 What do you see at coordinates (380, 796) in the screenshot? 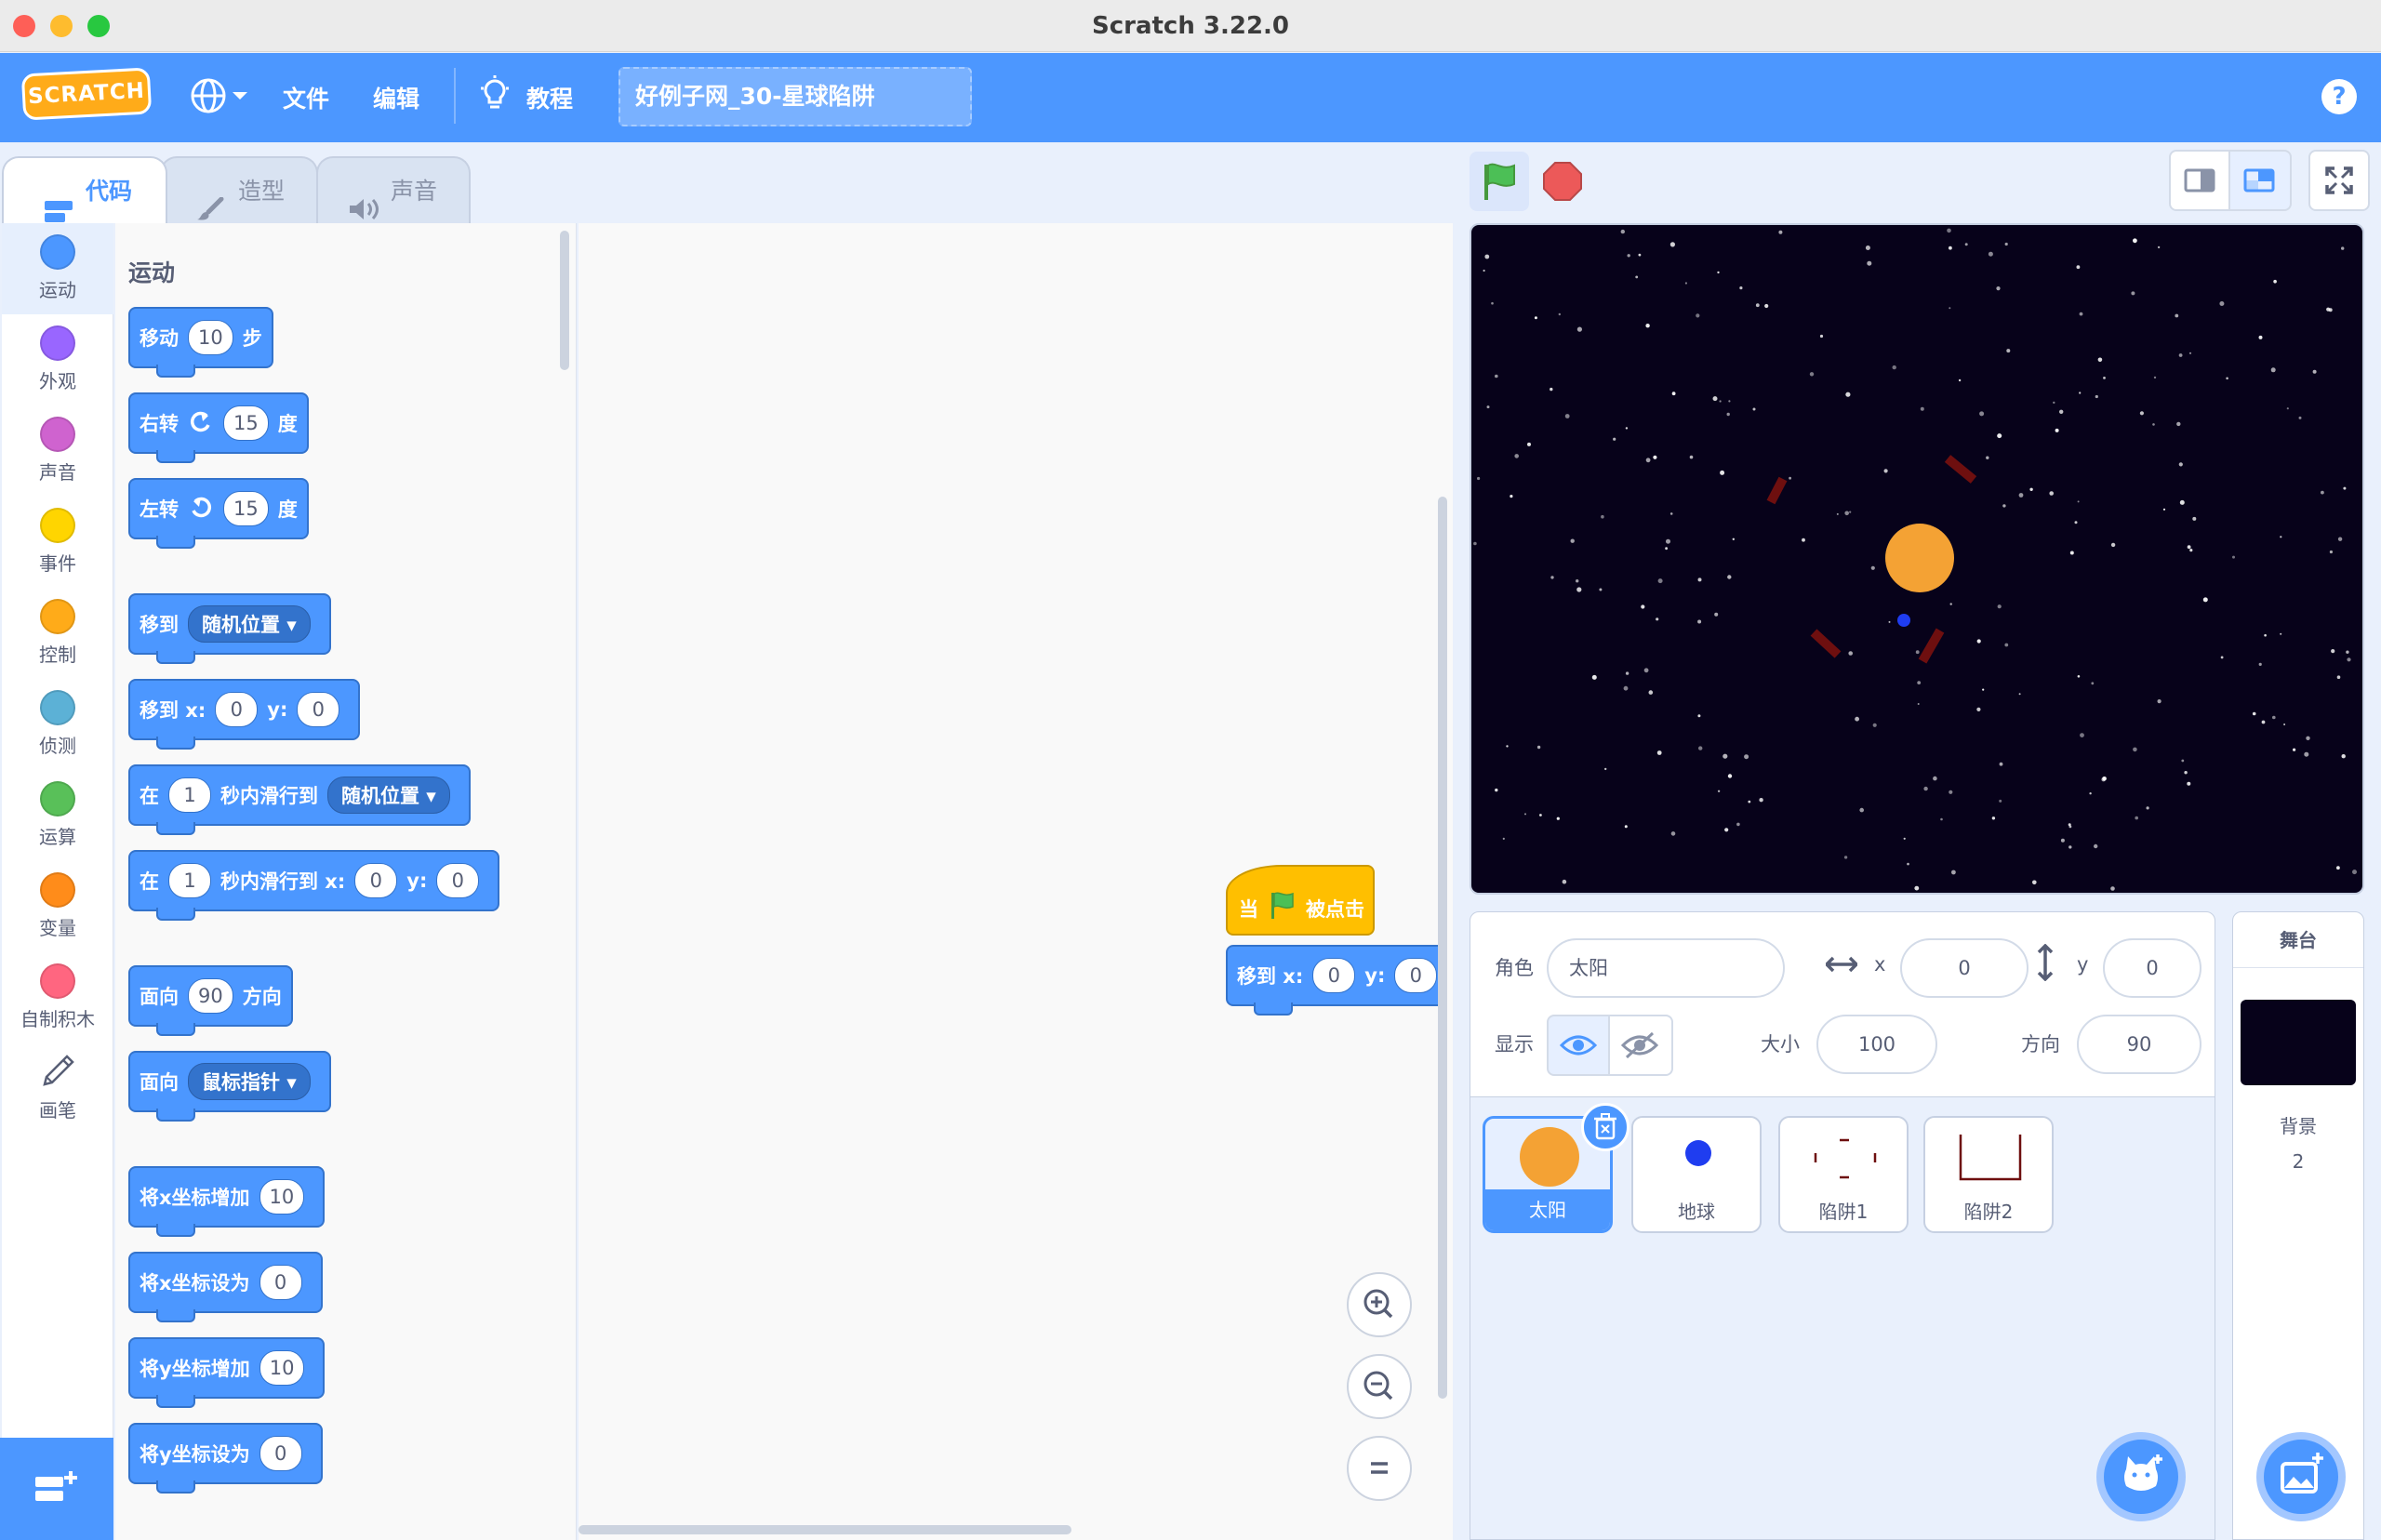
I see `dropdown-value: 随机位置` at bounding box center [380, 796].